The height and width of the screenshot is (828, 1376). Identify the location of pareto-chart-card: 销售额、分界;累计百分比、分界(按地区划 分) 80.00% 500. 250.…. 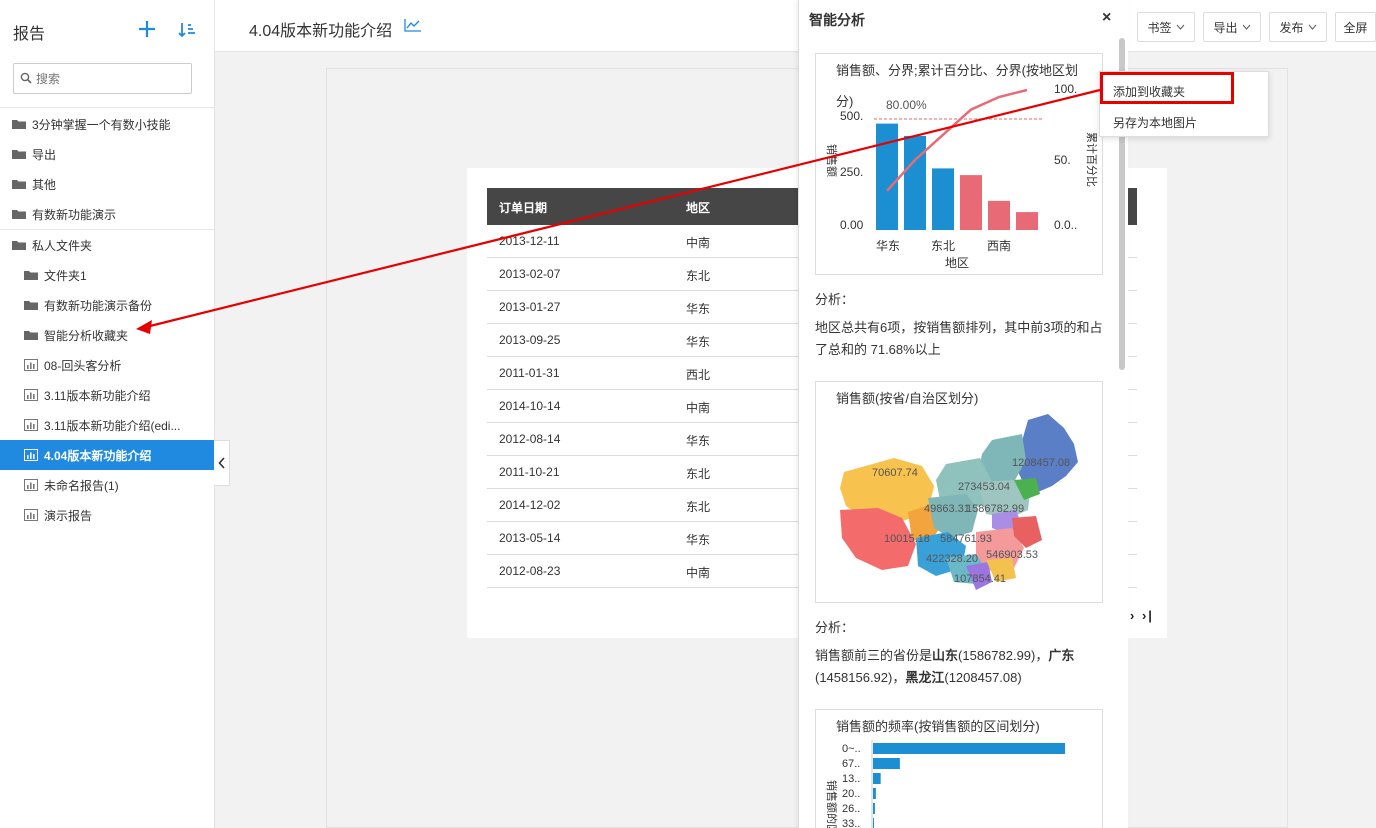
(959, 164).